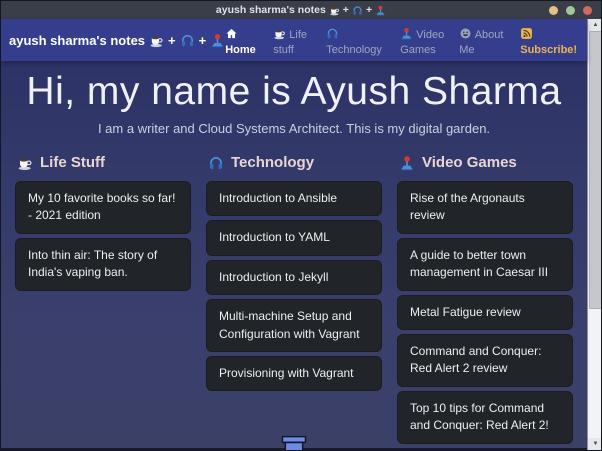 This screenshot has width=602, height=451. What do you see at coordinates (294, 199) in the screenshot?
I see `post-card: Introduction to Ansible` at bounding box center [294, 199].